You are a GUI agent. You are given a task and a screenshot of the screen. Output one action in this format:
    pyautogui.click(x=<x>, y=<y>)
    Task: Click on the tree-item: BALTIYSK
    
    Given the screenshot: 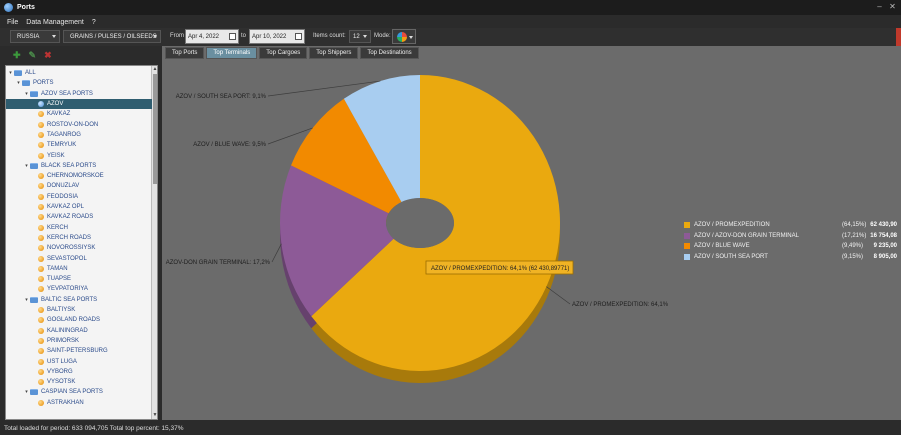 What is the action you would take?
    pyautogui.click(x=79, y=310)
    